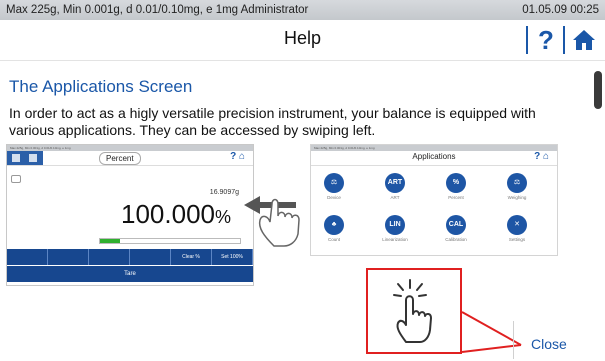 Image resolution: width=605 pixels, height=361 pixels. What do you see at coordinates (101, 86) in the screenshot?
I see `article-heading: The Applications Screen` at bounding box center [101, 86].